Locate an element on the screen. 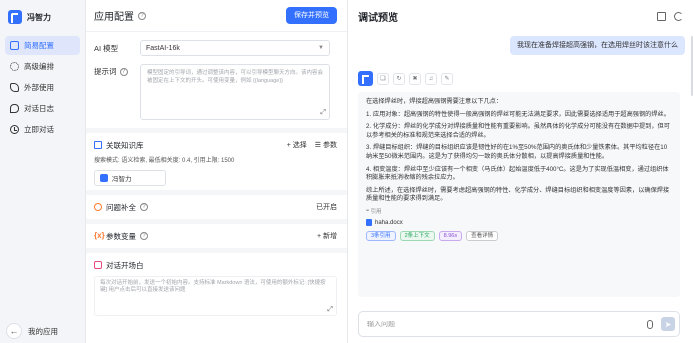  chat-icon is located at coordinates (14, 108).